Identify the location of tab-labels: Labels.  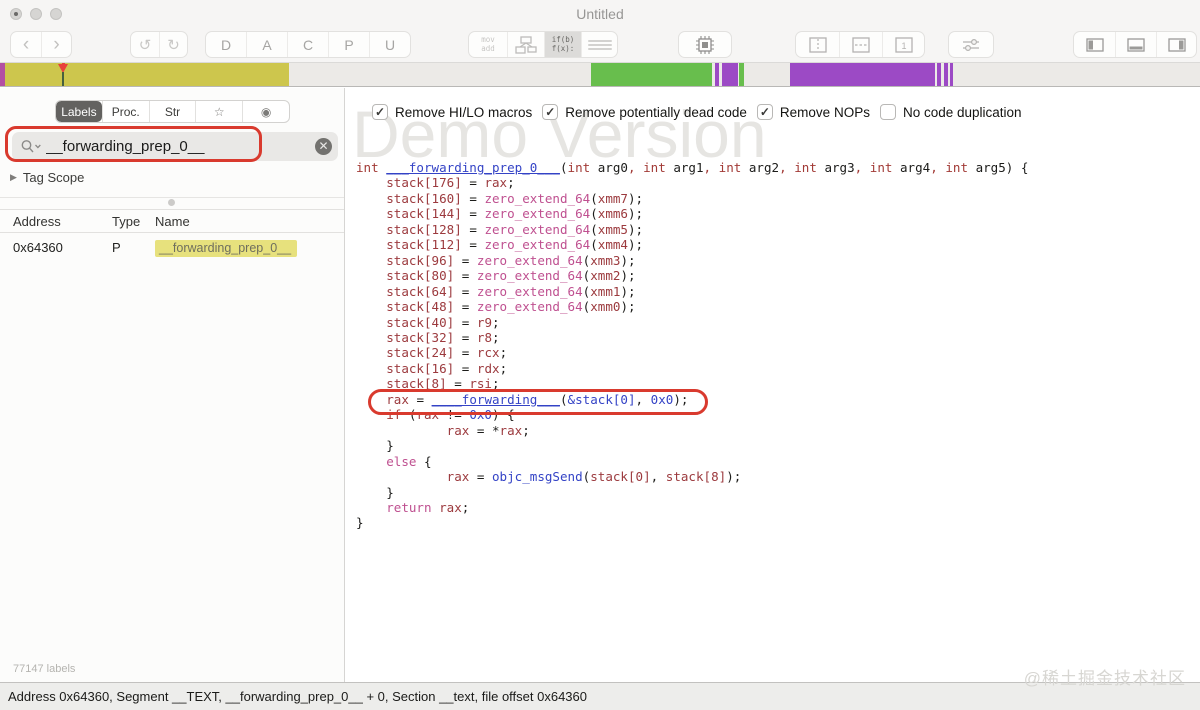
(79, 111).